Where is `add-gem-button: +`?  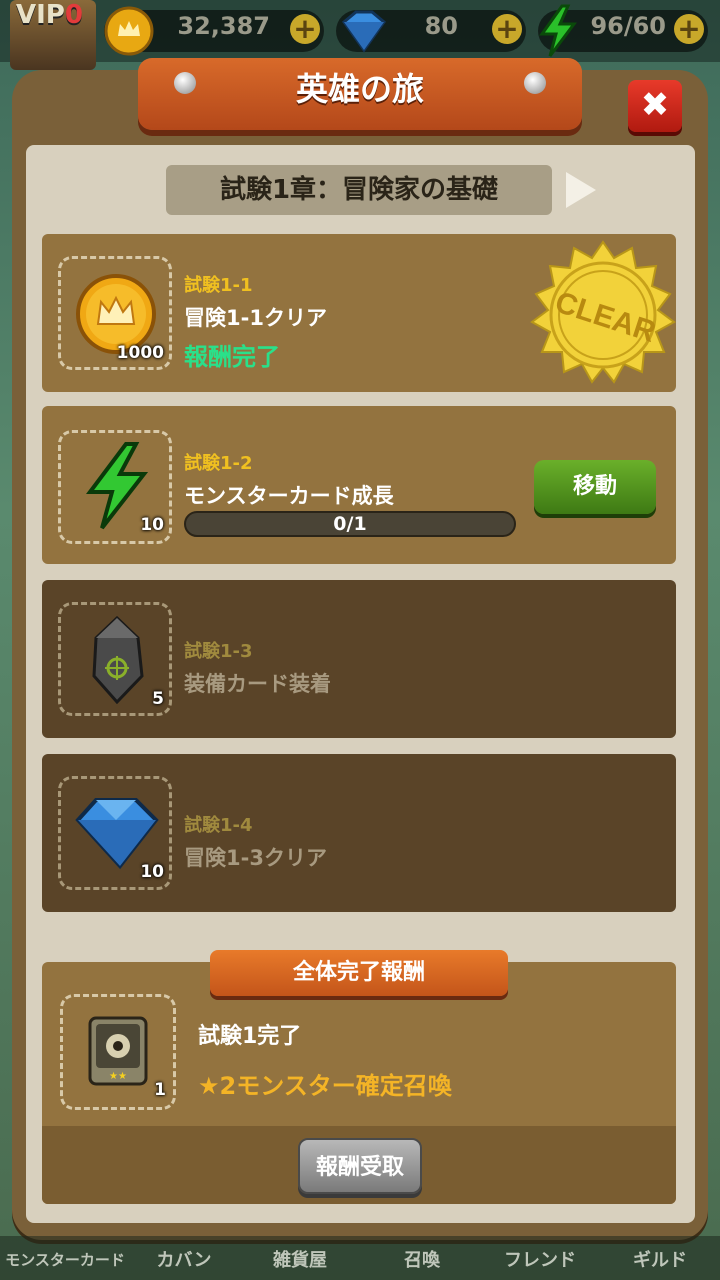
add-gem-button: + is located at coordinates (507, 29).